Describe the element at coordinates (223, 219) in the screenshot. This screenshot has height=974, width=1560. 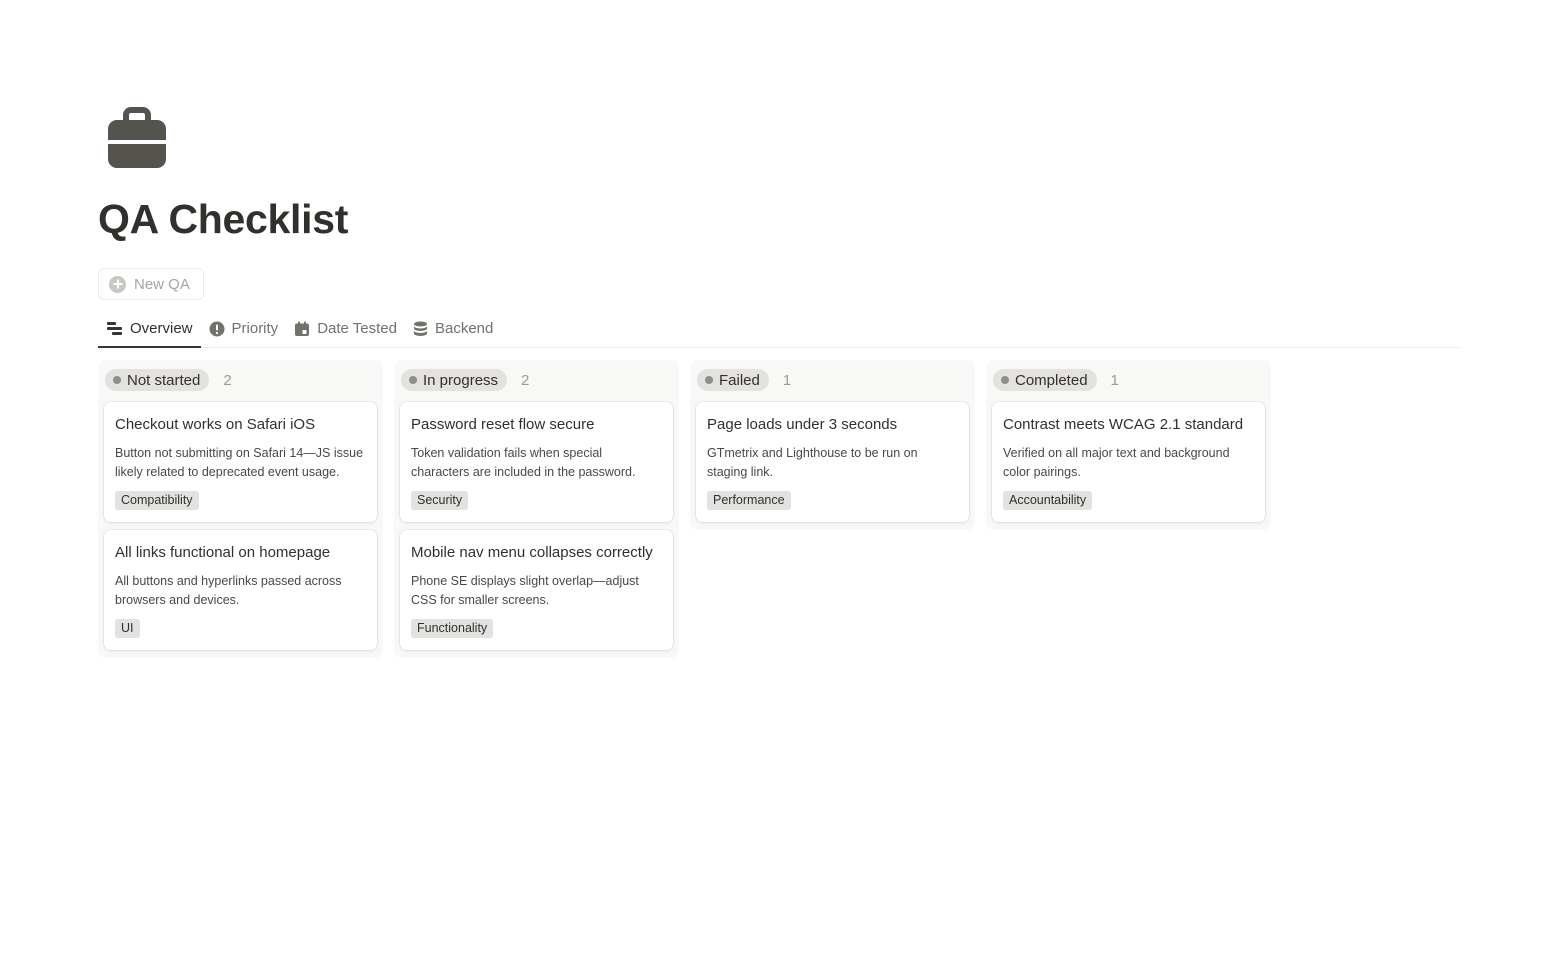
I see `page-title: QA Checklist` at that location.